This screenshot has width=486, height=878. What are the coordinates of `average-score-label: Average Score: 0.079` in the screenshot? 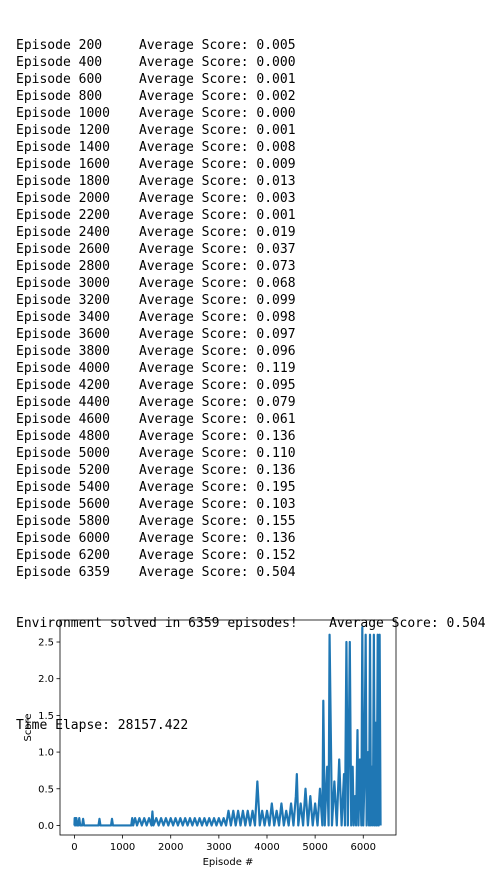 It's located at (217, 402).